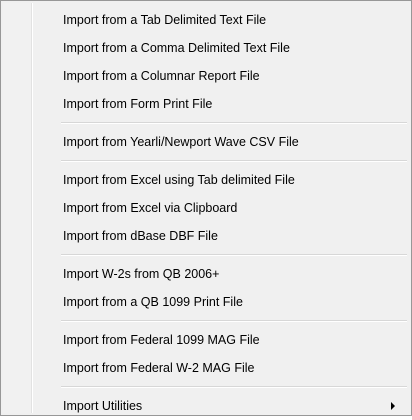  I want to click on menu-item-import-columnar-report: Import from a Columnar Report File, so click(206, 76).